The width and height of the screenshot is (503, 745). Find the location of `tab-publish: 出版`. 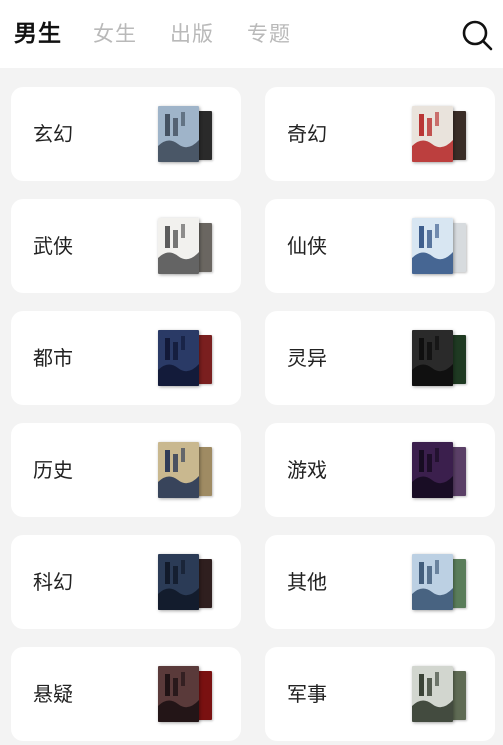

tab-publish: 出版 is located at coordinates (192, 34).